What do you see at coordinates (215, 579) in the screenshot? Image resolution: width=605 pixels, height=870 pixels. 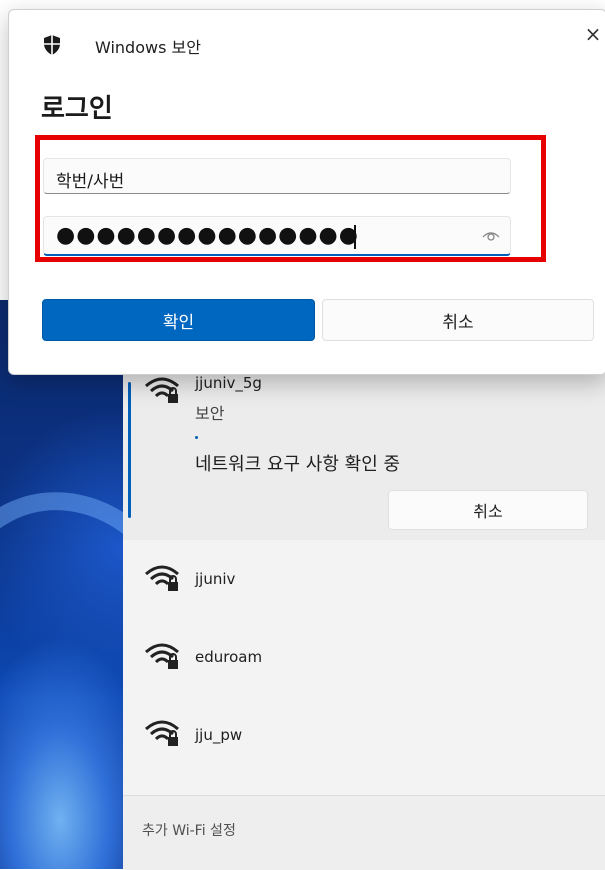 I see `network-name: jjuniv` at bounding box center [215, 579].